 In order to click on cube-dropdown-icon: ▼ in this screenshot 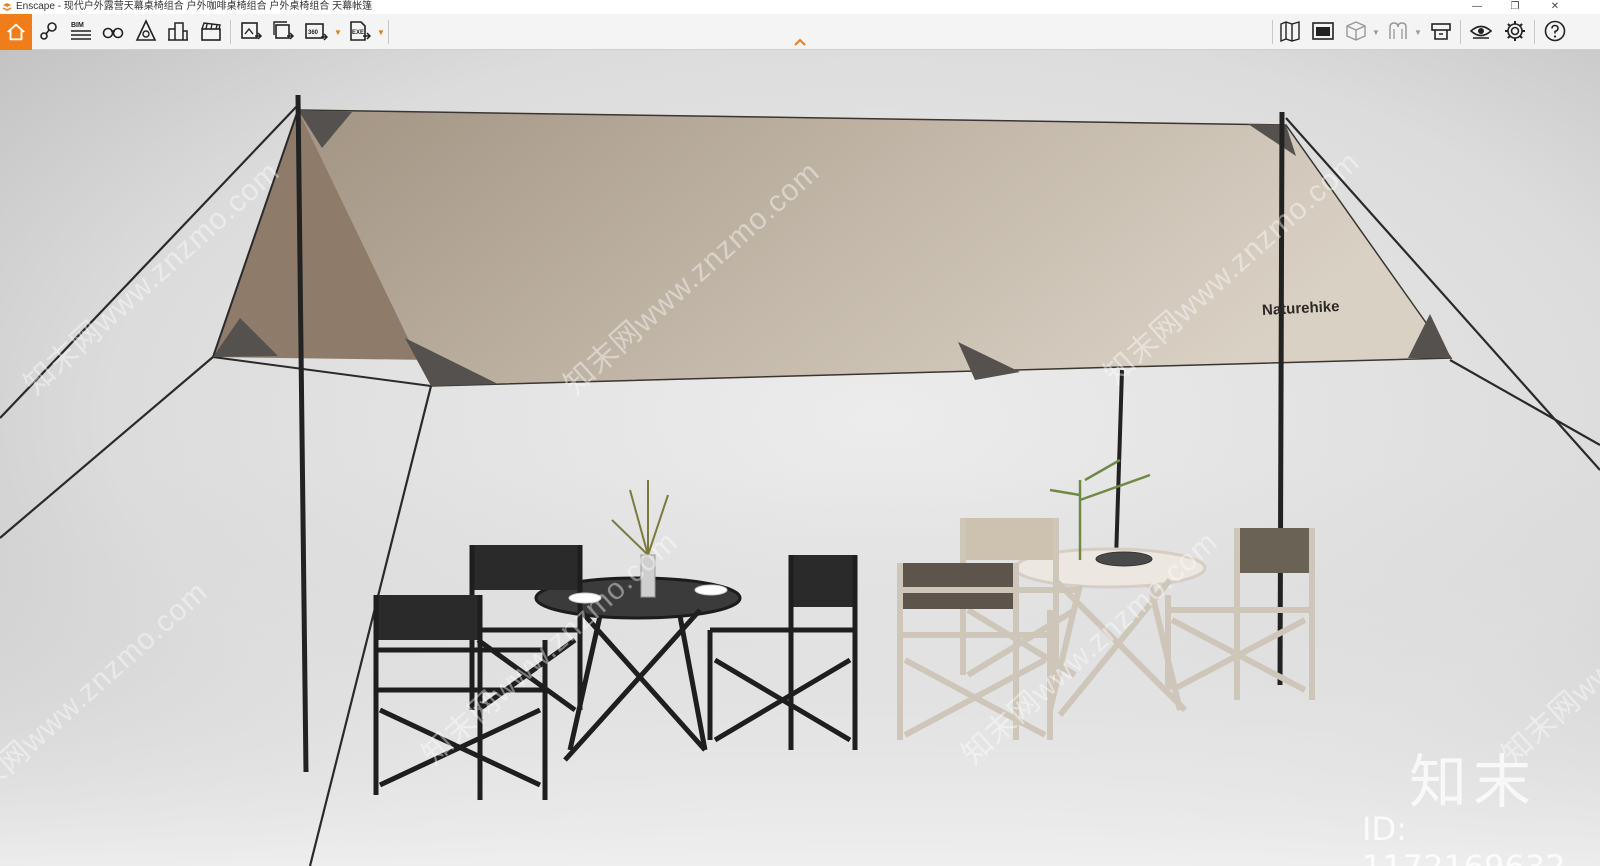, I will do `click(1376, 32)`.